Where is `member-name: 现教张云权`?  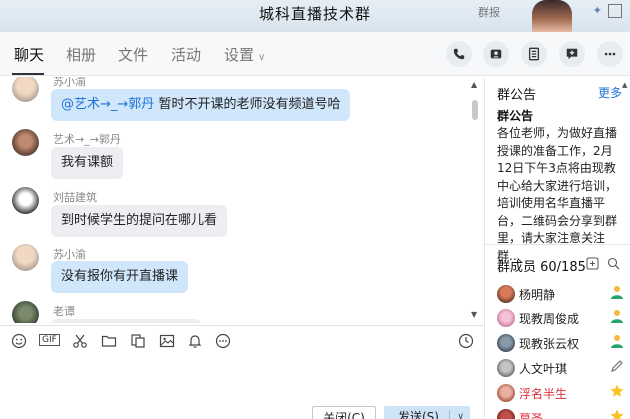
member-name: 现教张云权 is located at coordinates (549, 344).